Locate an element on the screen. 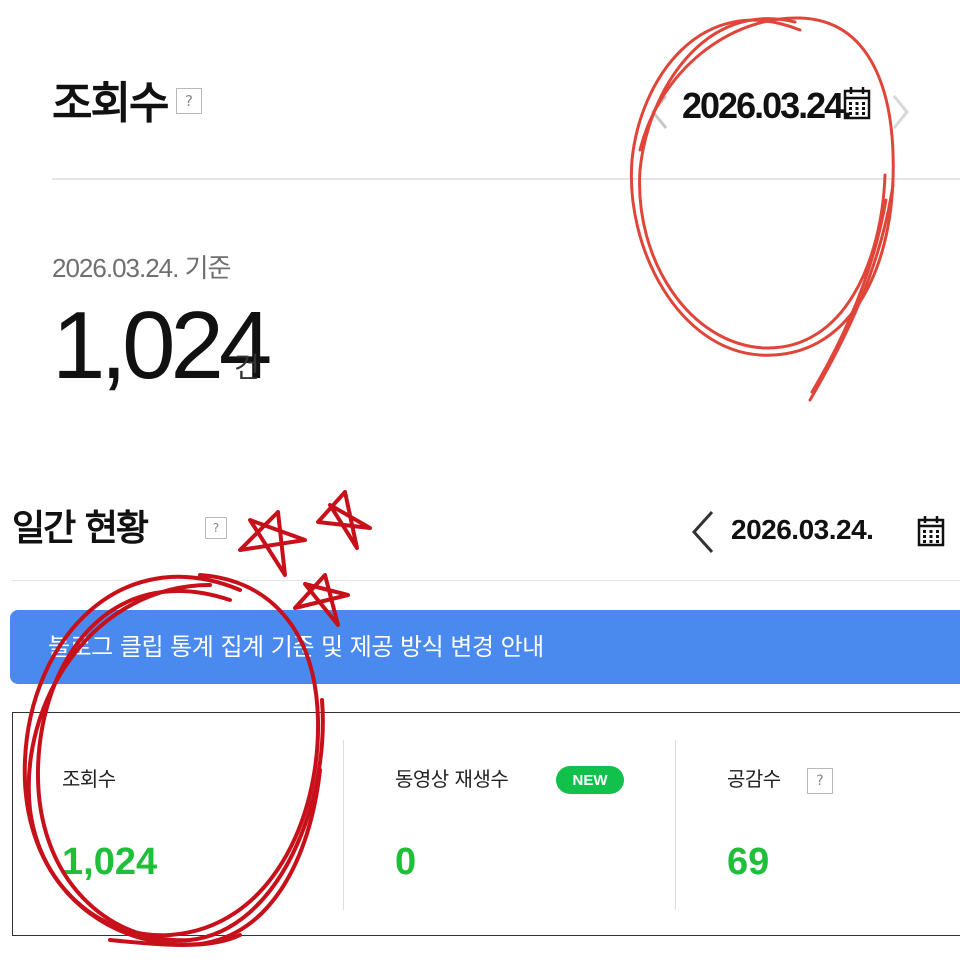 Image resolution: width=960 pixels, height=960 pixels. stat-value-likes: 69 is located at coordinates (748, 862).